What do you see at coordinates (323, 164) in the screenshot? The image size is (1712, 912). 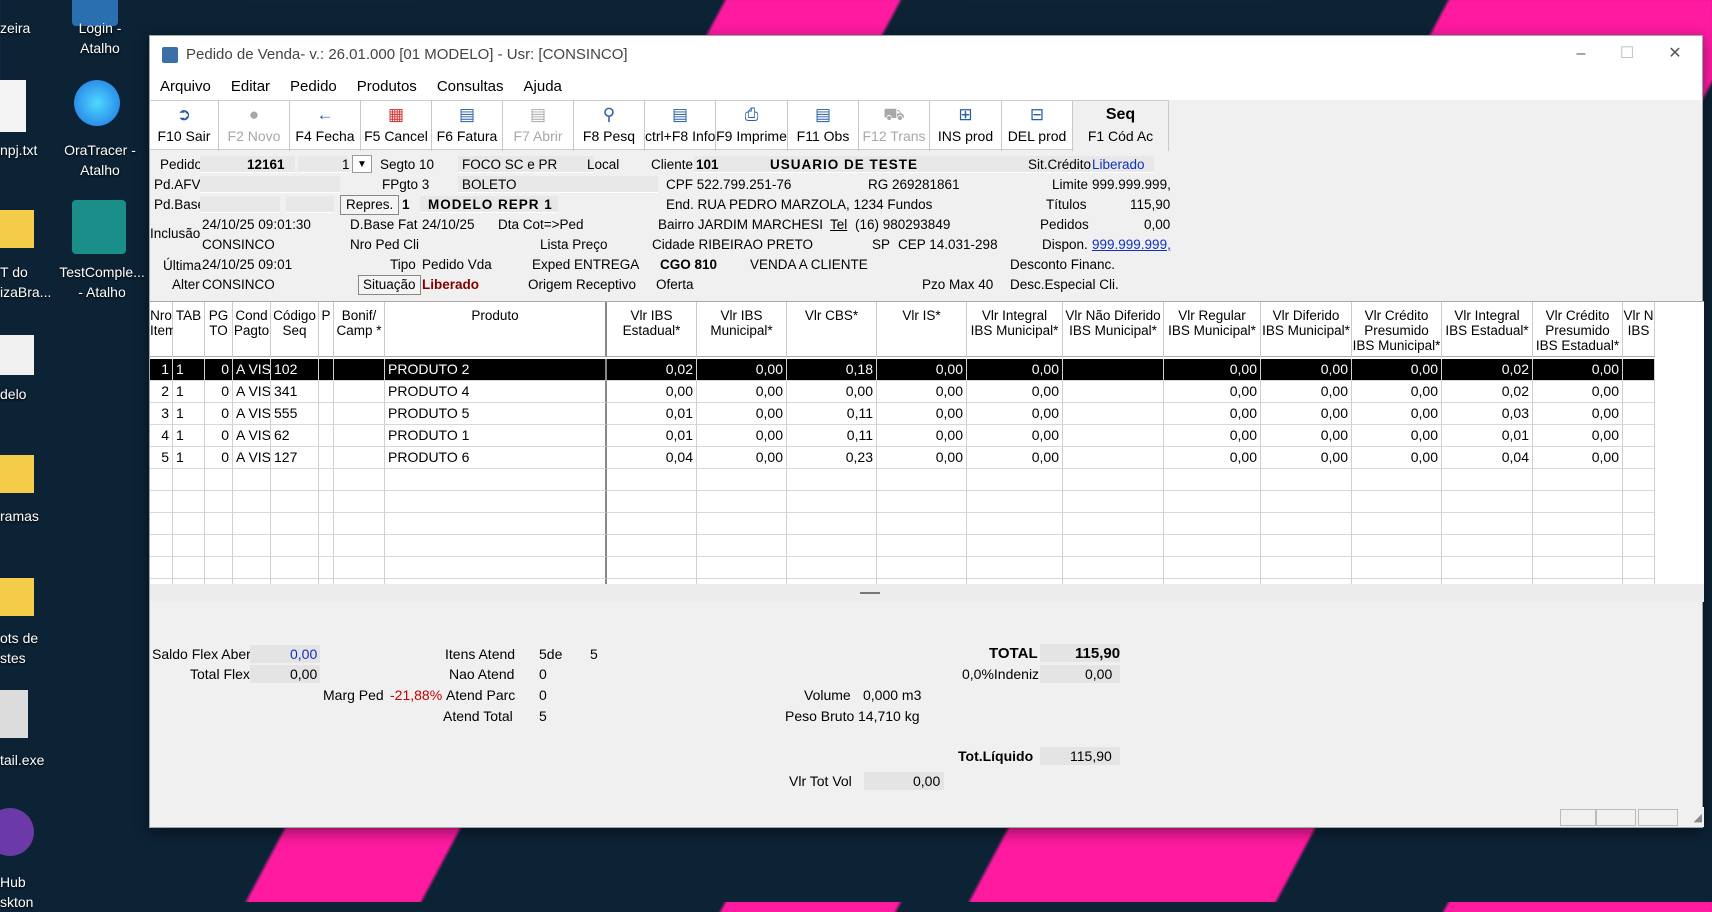 I see `pedido-n-field` at bounding box center [323, 164].